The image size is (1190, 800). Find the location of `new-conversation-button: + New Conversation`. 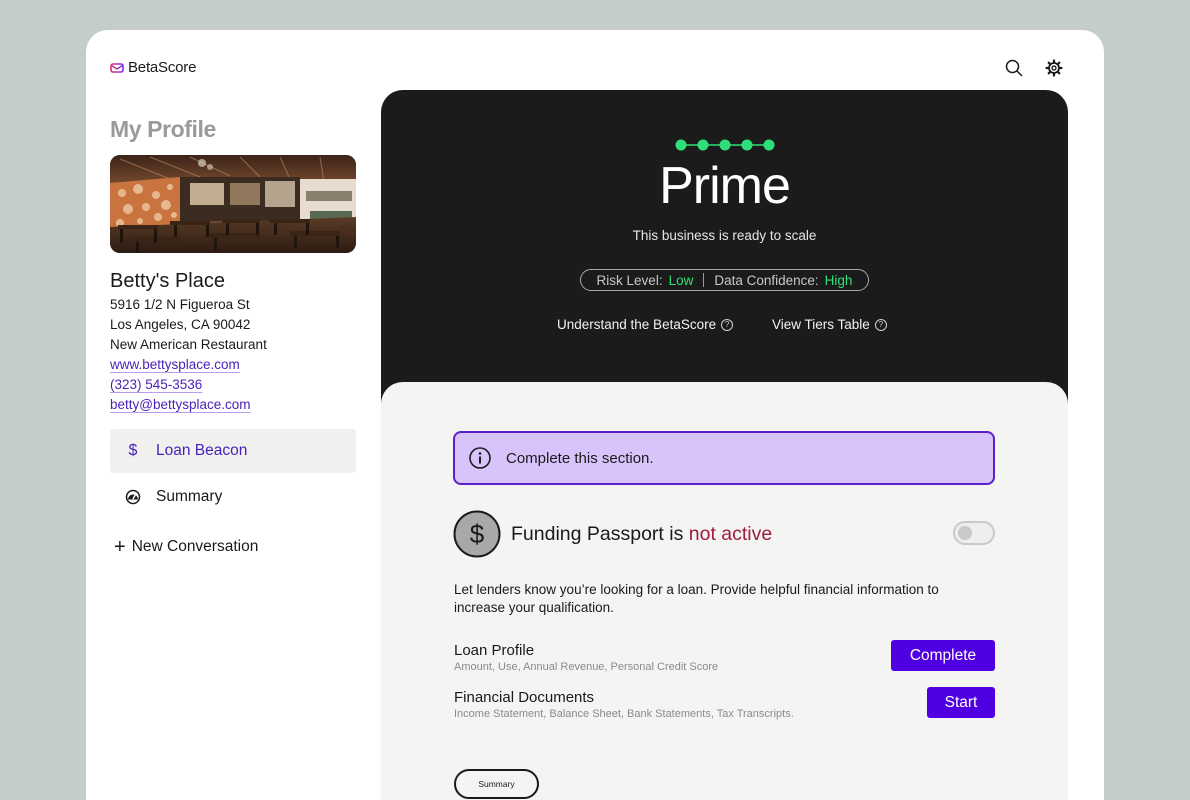

new-conversation-button: + New Conversation is located at coordinates (186, 547).